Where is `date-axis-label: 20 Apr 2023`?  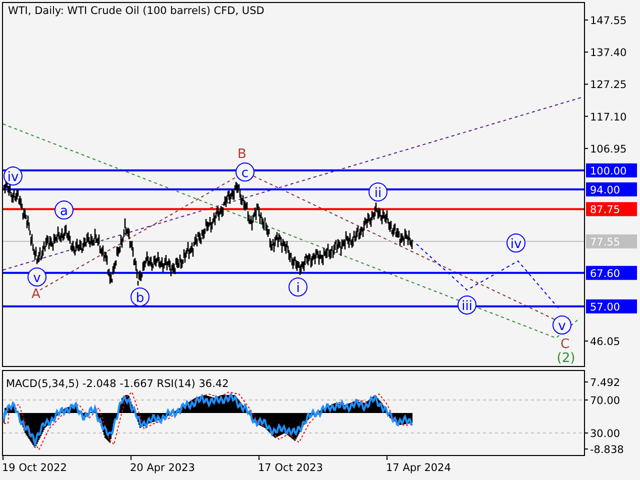
date-axis-label: 20 Apr 2023 is located at coordinates (162, 468).